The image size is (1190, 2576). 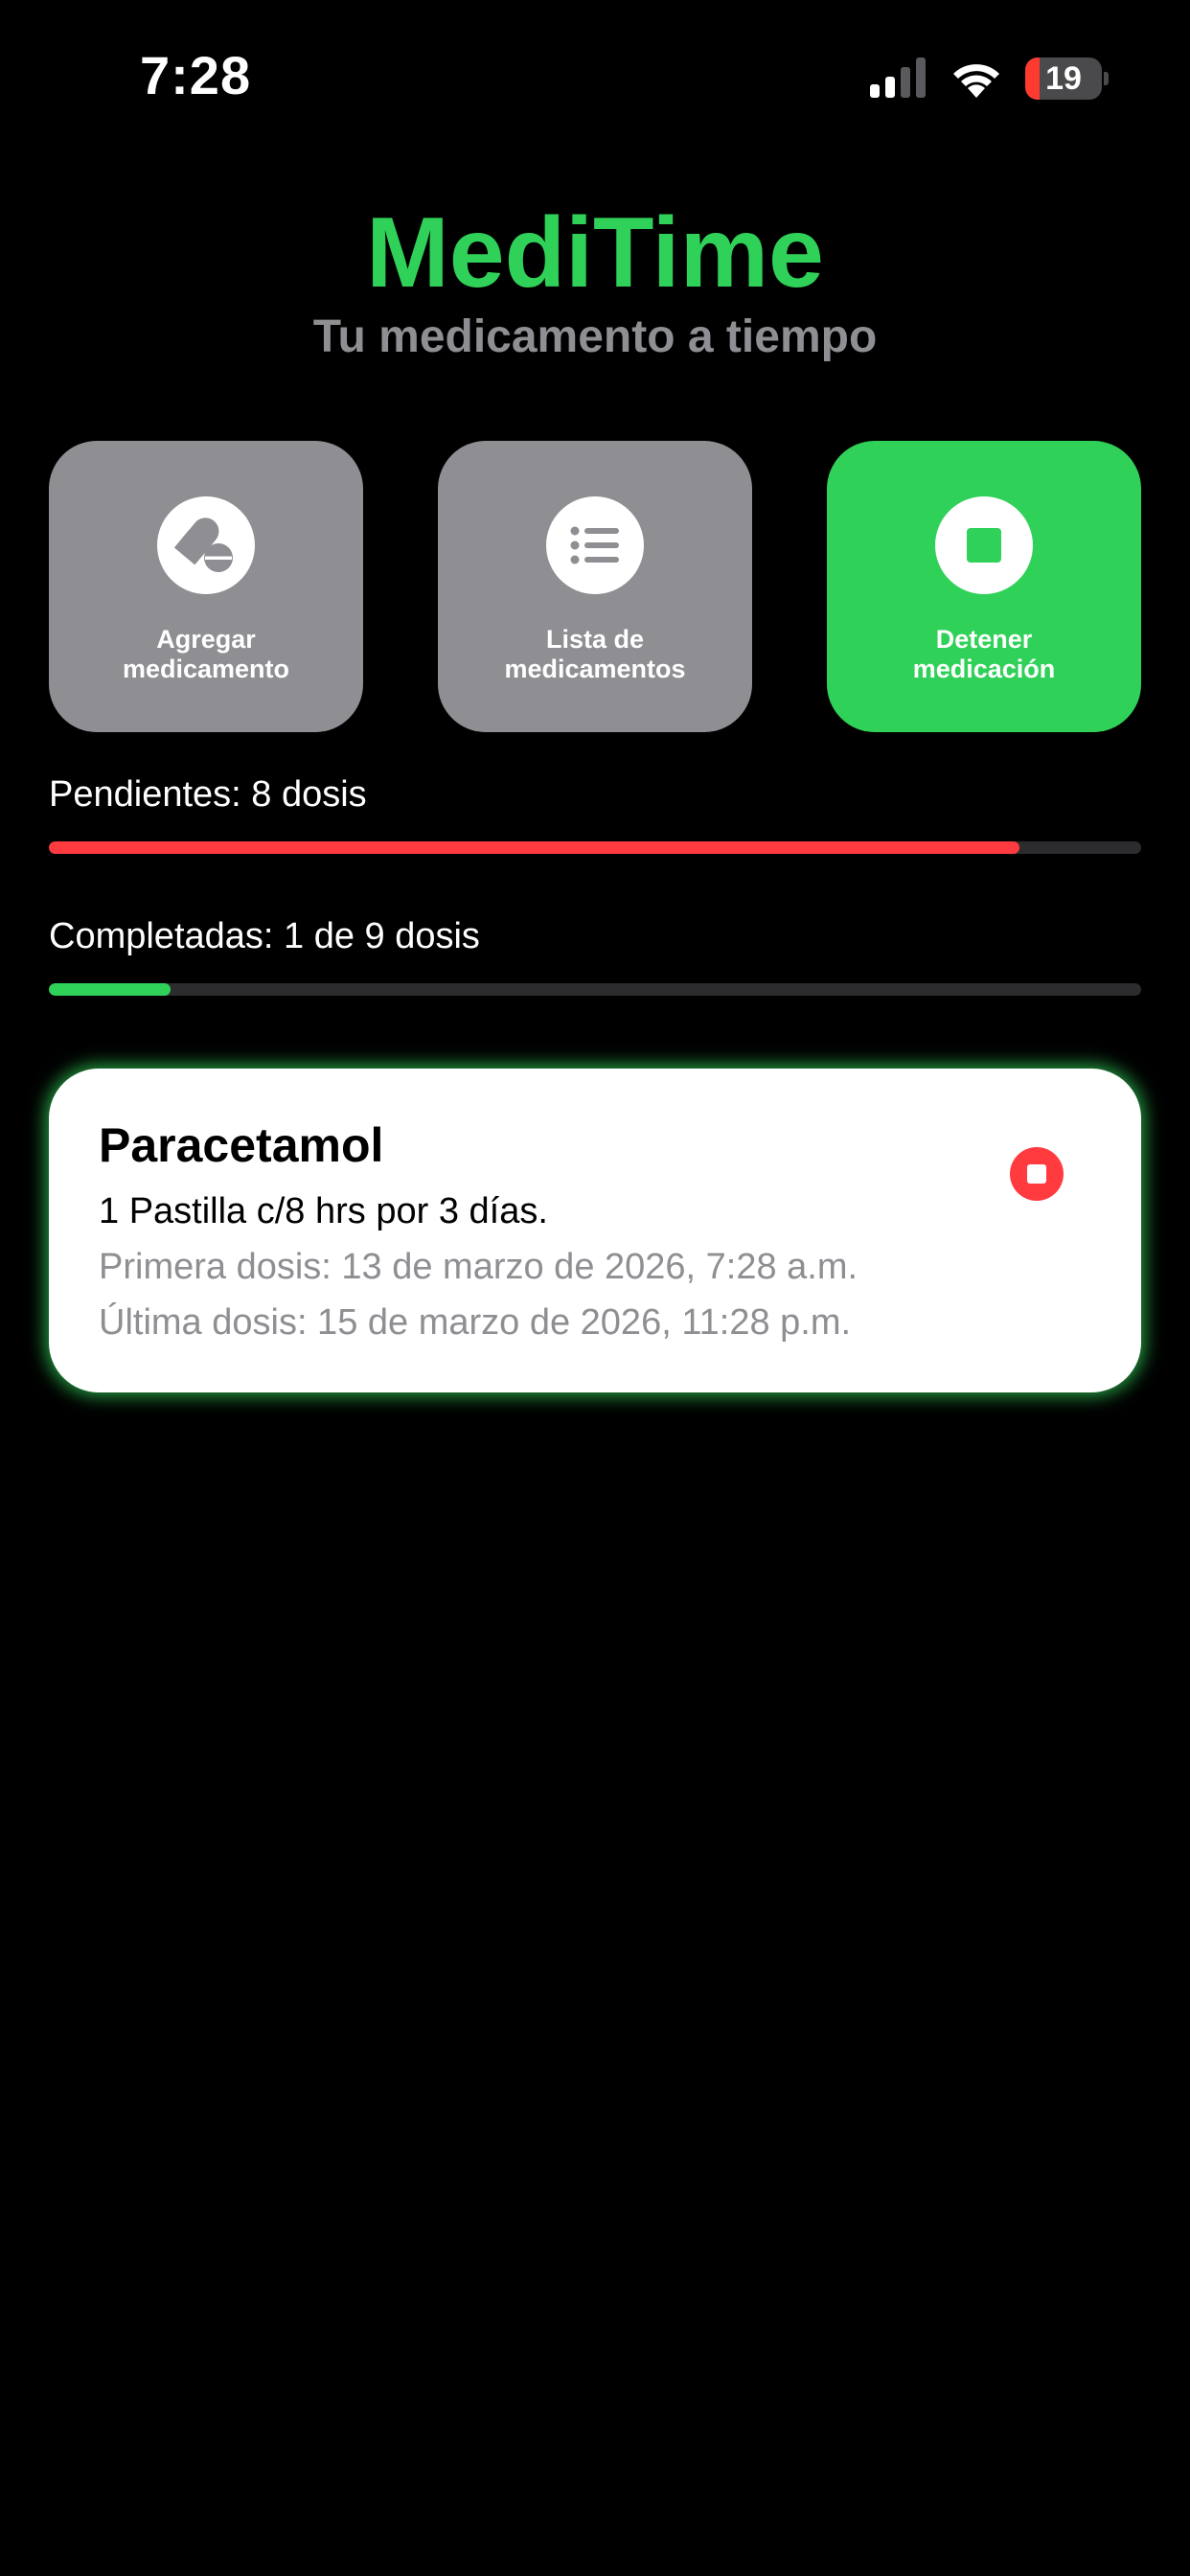 What do you see at coordinates (264, 936) in the screenshot?
I see `completed-label: Completadas: 1 de 9 dosis` at bounding box center [264, 936].